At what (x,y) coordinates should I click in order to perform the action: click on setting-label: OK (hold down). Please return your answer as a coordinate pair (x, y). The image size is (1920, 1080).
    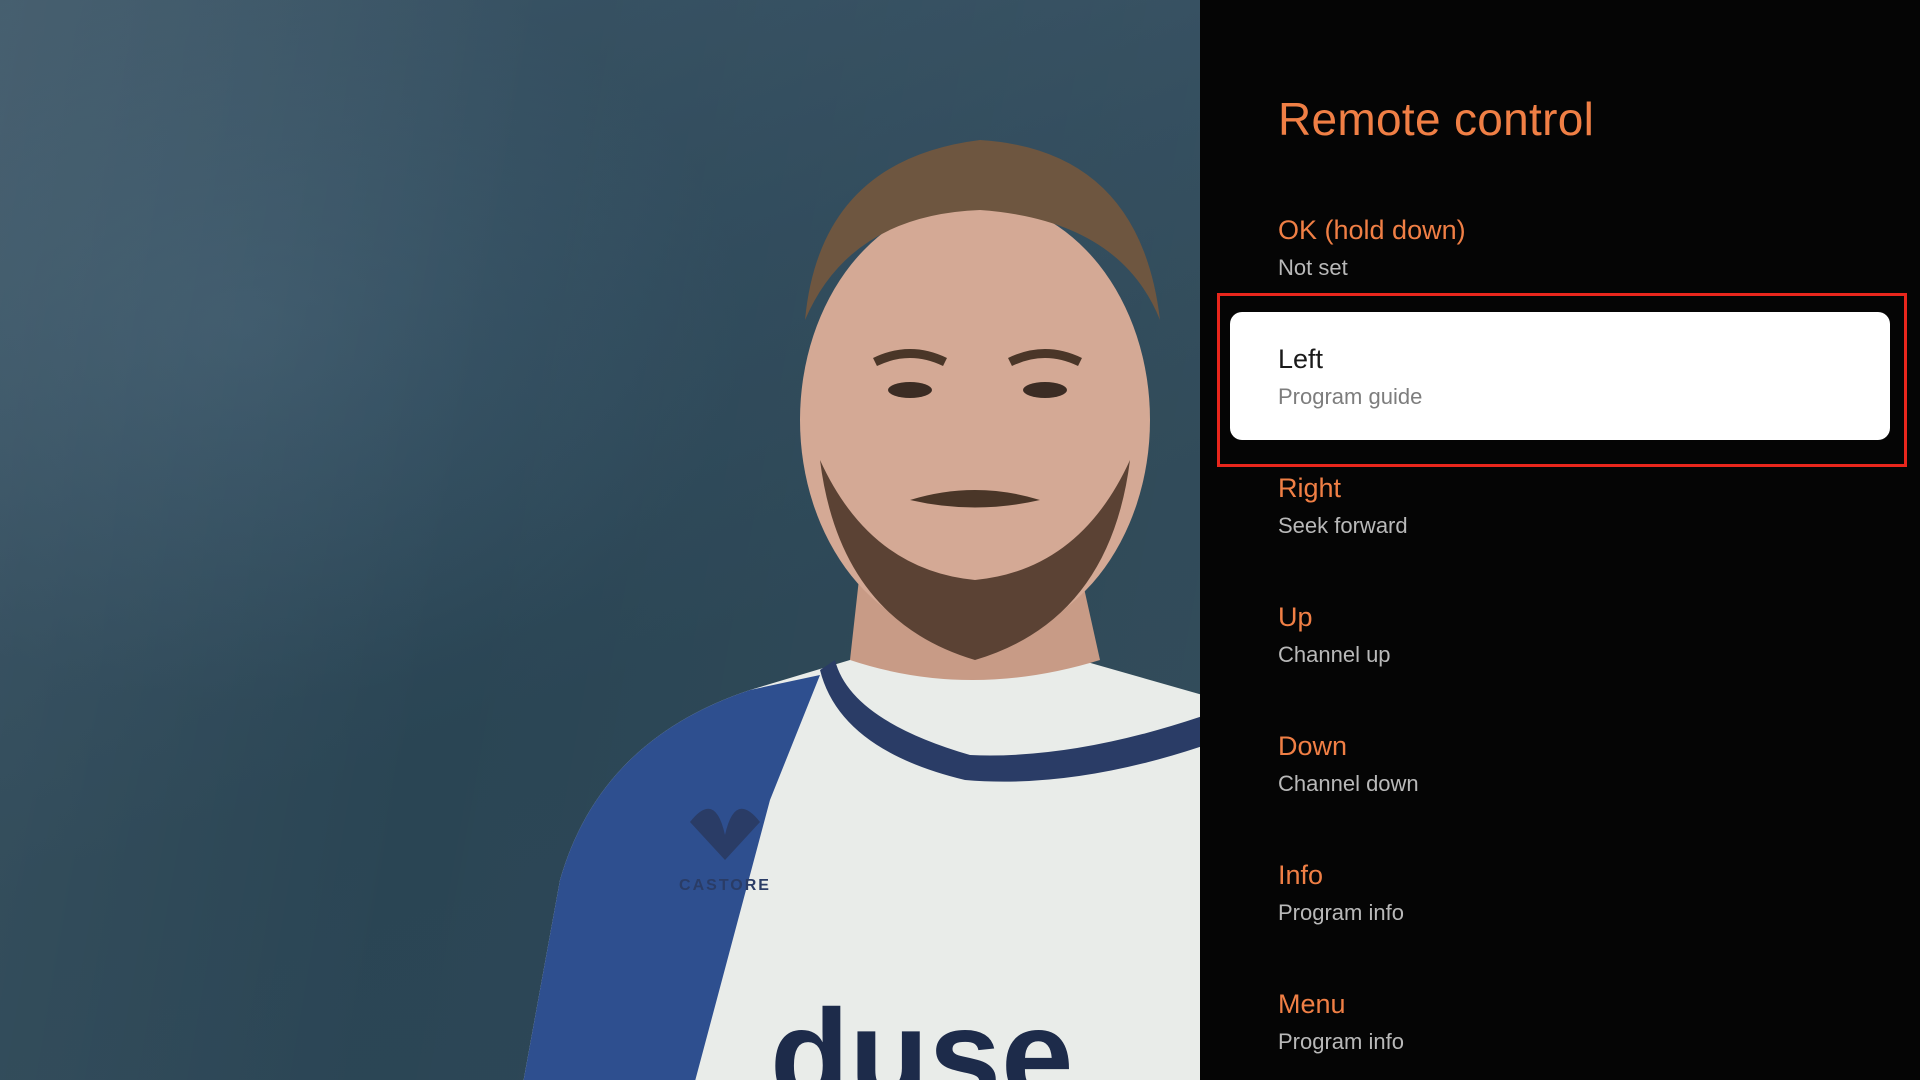
    Looking at the image, I should click on (1372, 230).